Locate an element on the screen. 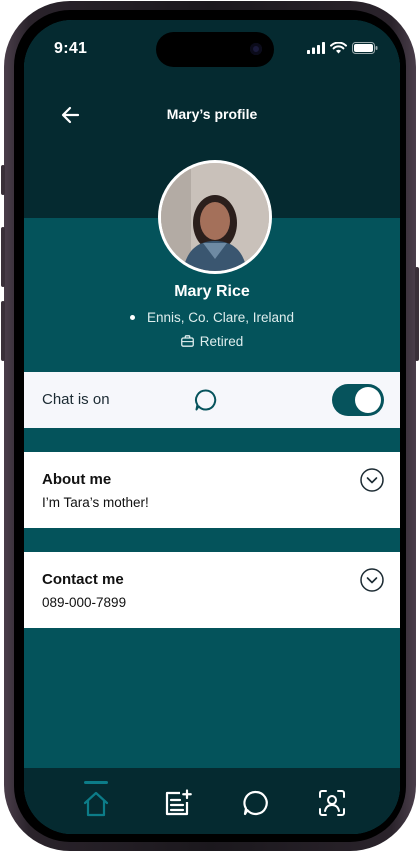 The height and width of the screenshot is (852, 420). profile-occupation: Retired is located at coordinates (212, 341).